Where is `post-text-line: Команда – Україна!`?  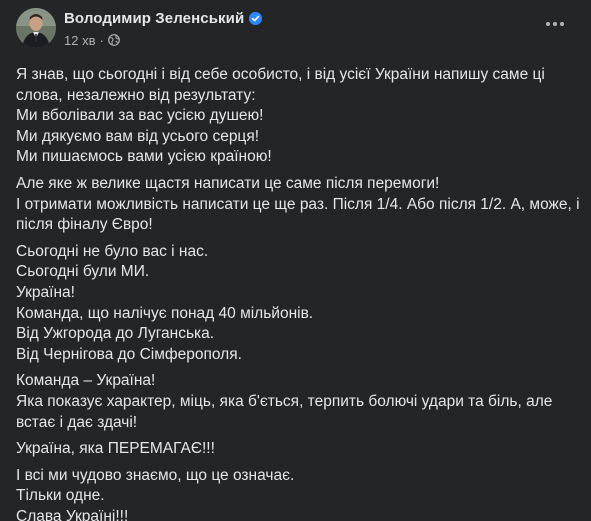 post-text-line: Команда – Україна! is located at coordinates (86, 381).